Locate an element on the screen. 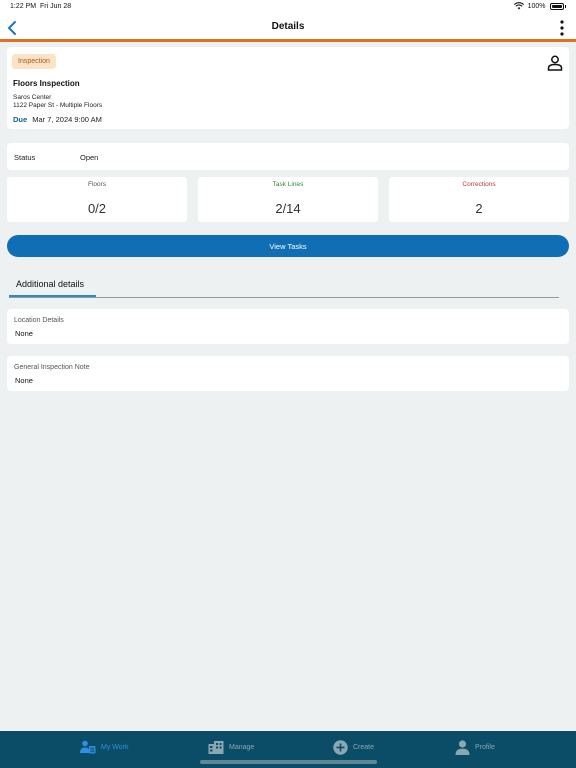 Image resolution: width=576 pixels, height=768 pixels. tab-profile: Profile is located at coordinates (475, 747).